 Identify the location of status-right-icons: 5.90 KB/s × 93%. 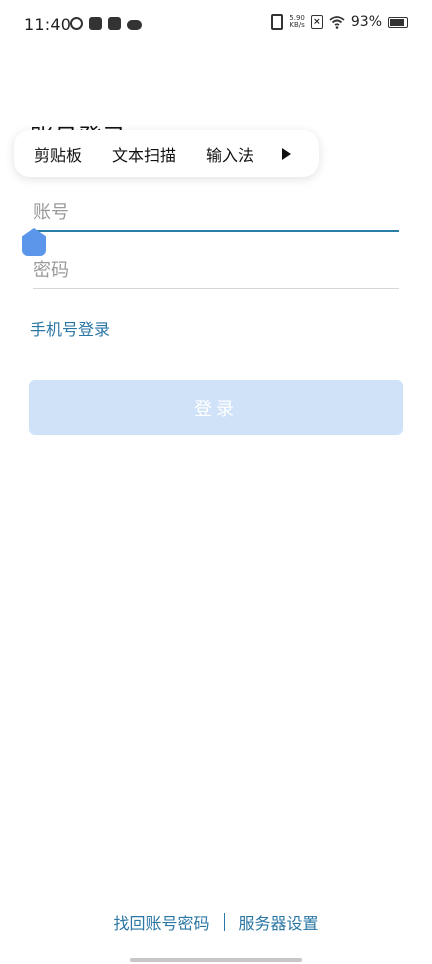
(339, 22).